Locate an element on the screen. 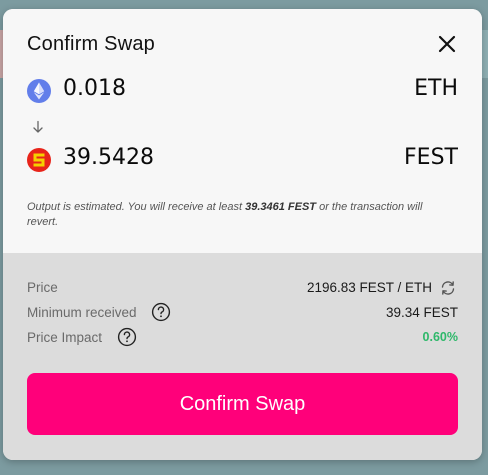 Image resolution: width=488 pixels, height=475 pixels. price-impact-value: 0.60% is located at coordinates (440, 337).